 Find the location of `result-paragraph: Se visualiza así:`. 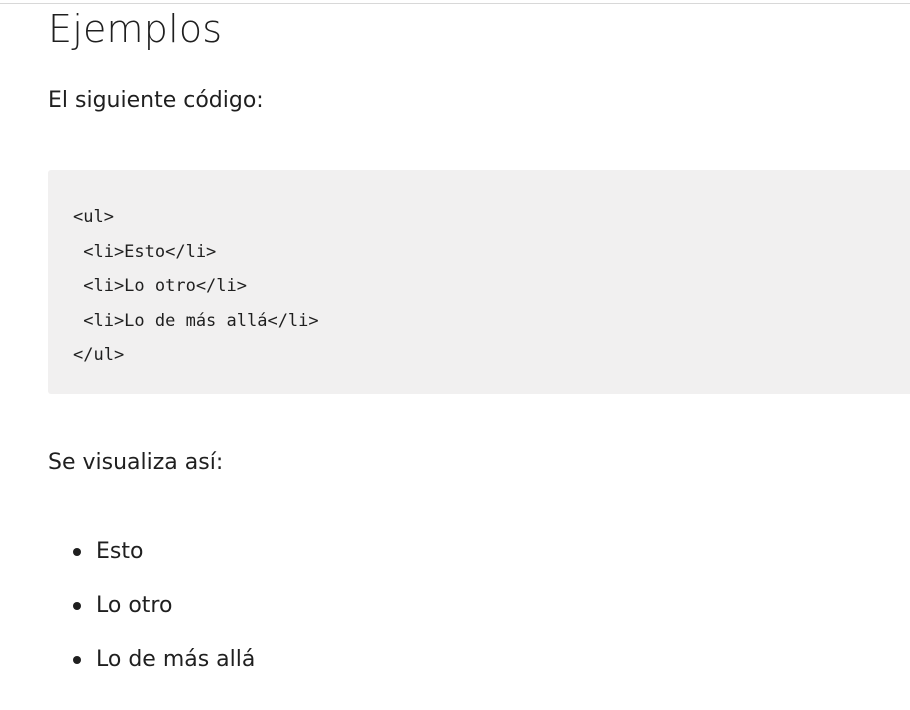

result-paragraph: Se visualiza así: is located at coordinates (136, 462).